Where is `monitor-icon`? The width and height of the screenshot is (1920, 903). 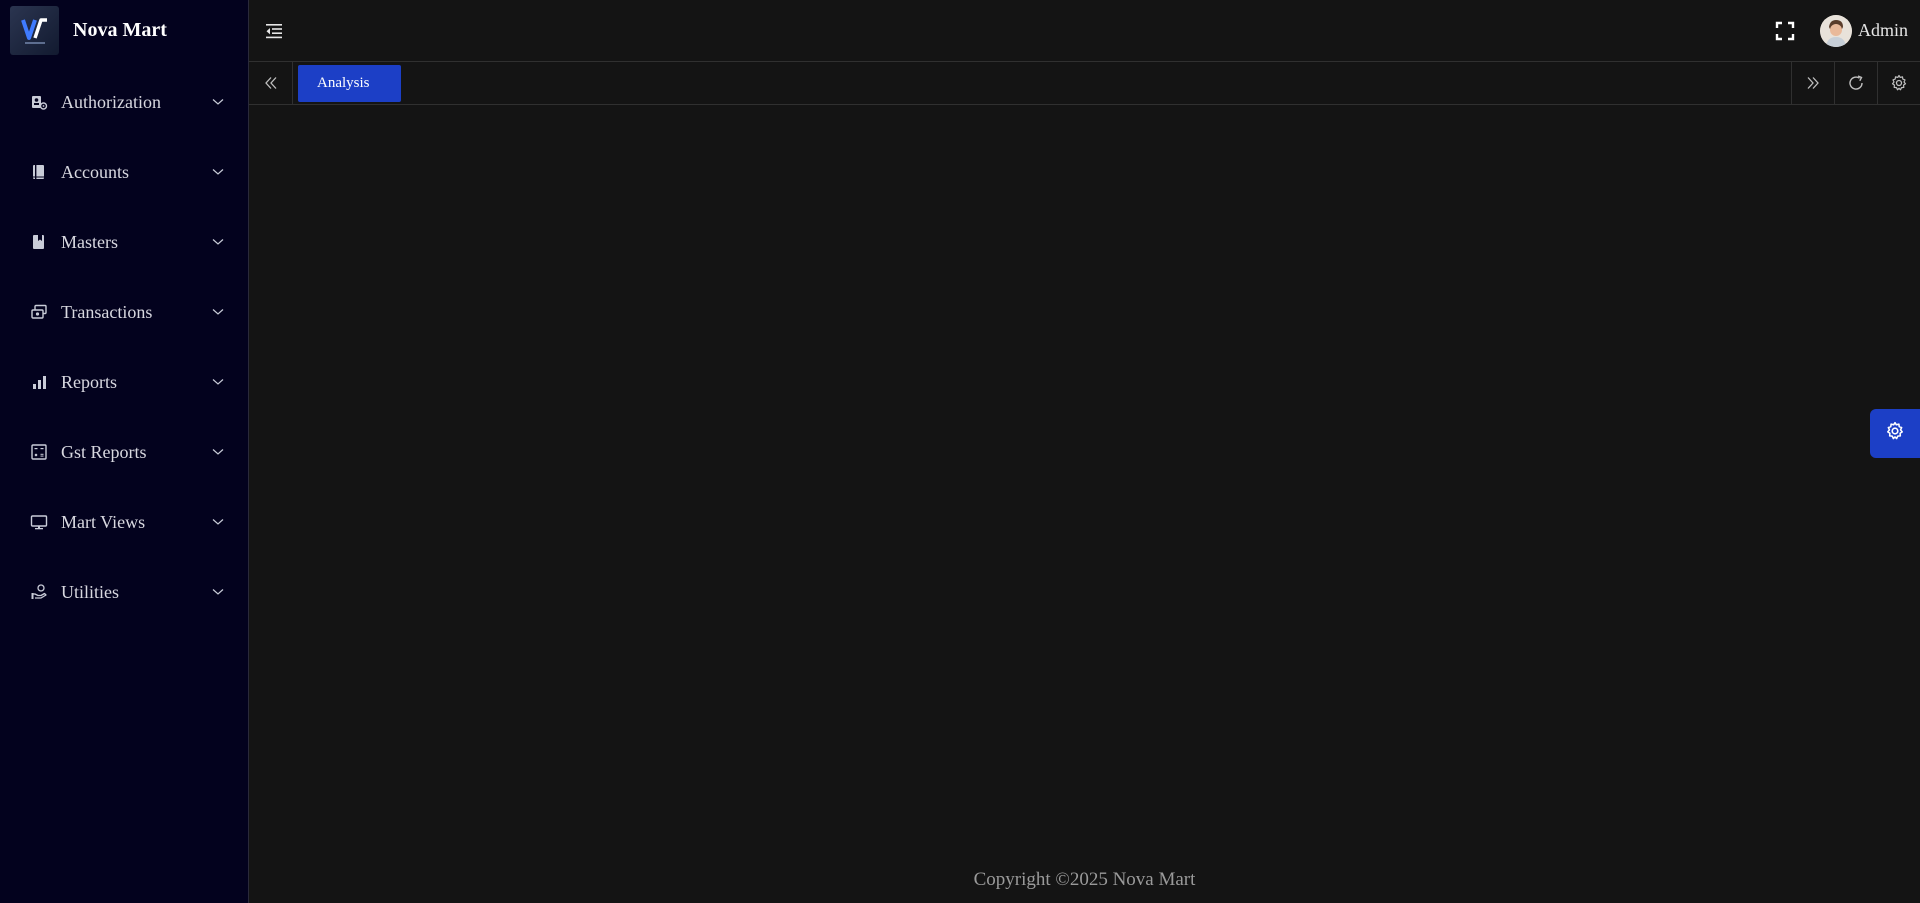
monitor-icon is located at coordinates (39, 522).